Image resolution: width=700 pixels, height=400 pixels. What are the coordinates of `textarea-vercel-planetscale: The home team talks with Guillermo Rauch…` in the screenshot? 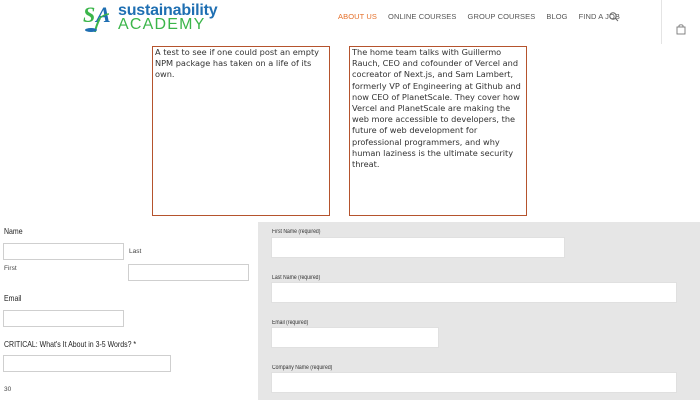 It's located at (438, 131).